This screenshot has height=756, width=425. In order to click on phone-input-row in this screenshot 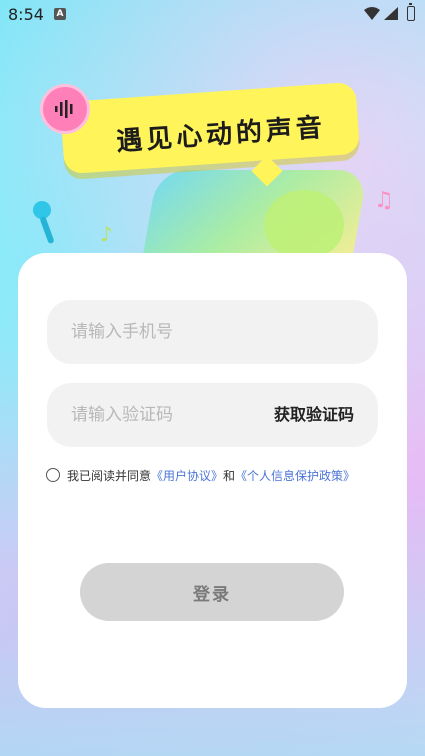, I will do `click(212, 332)`.